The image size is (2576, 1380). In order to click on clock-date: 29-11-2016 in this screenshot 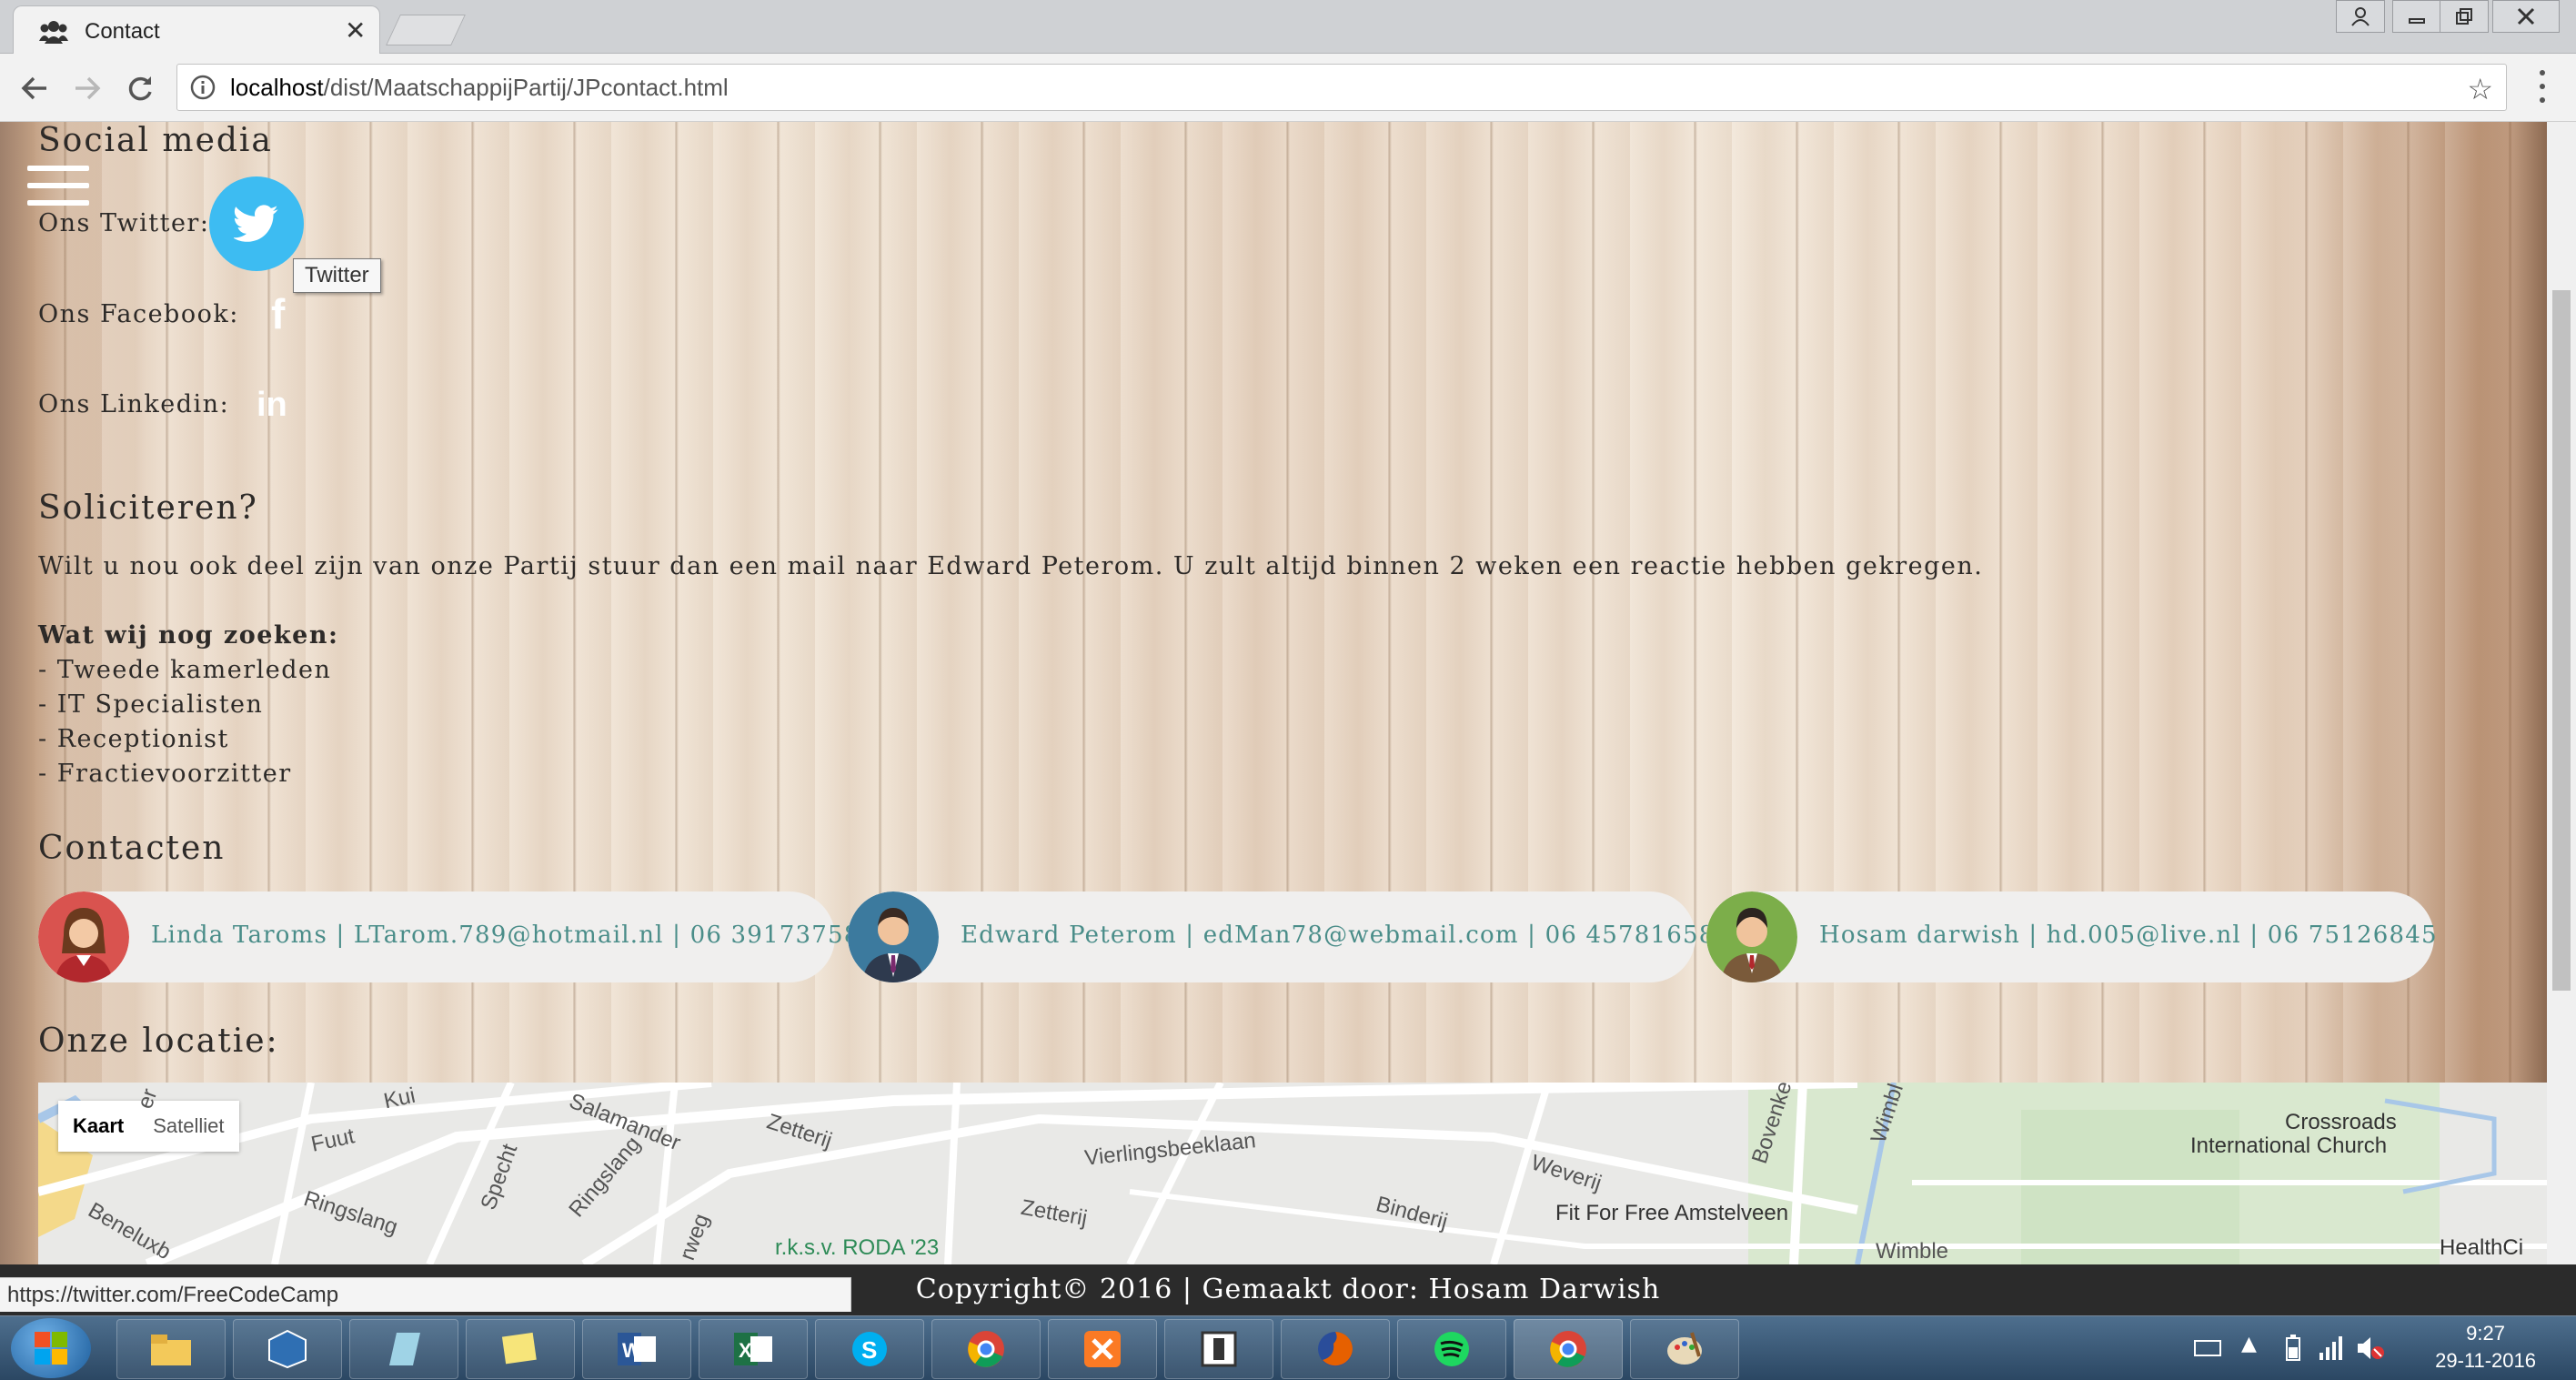, I will do `click(2485, 1360)`.